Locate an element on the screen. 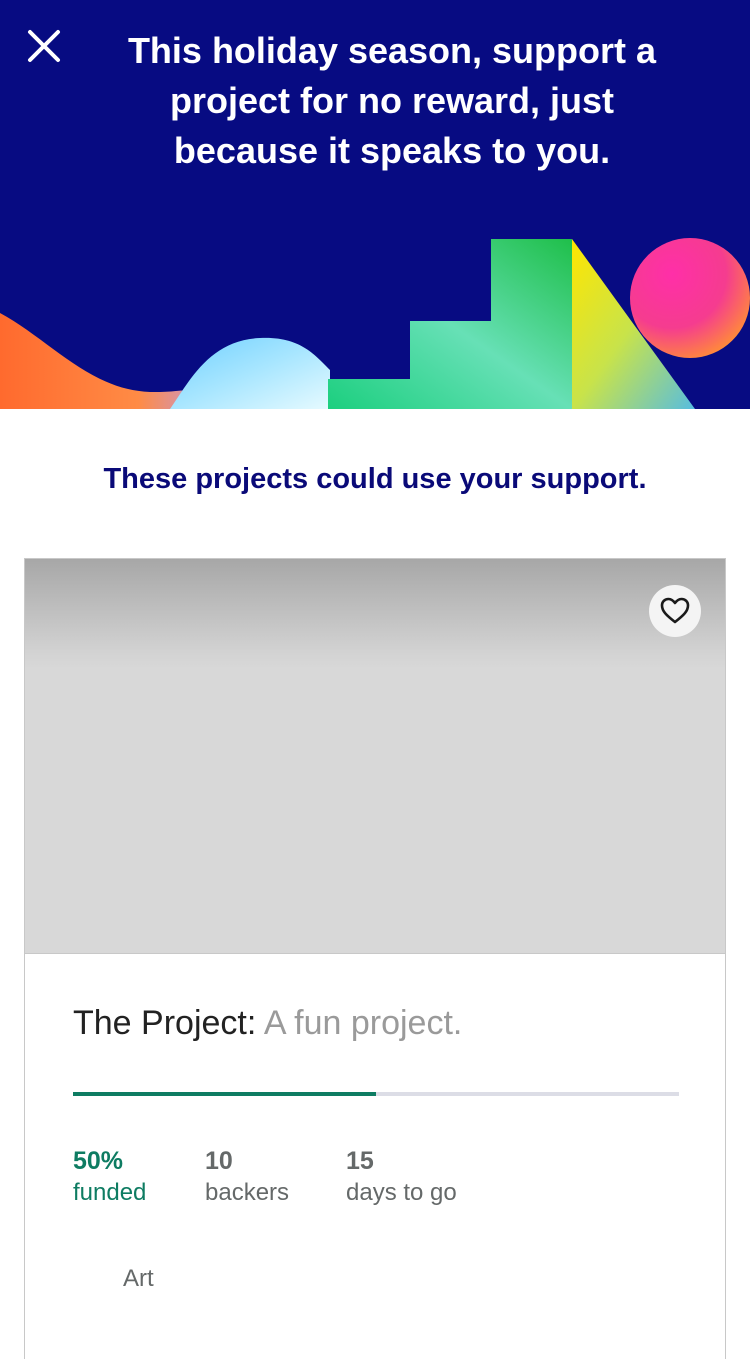 The height and width of the screenshot is (1359, 750). stat-backers: 10 backers is located at coordinates (247, 1177).